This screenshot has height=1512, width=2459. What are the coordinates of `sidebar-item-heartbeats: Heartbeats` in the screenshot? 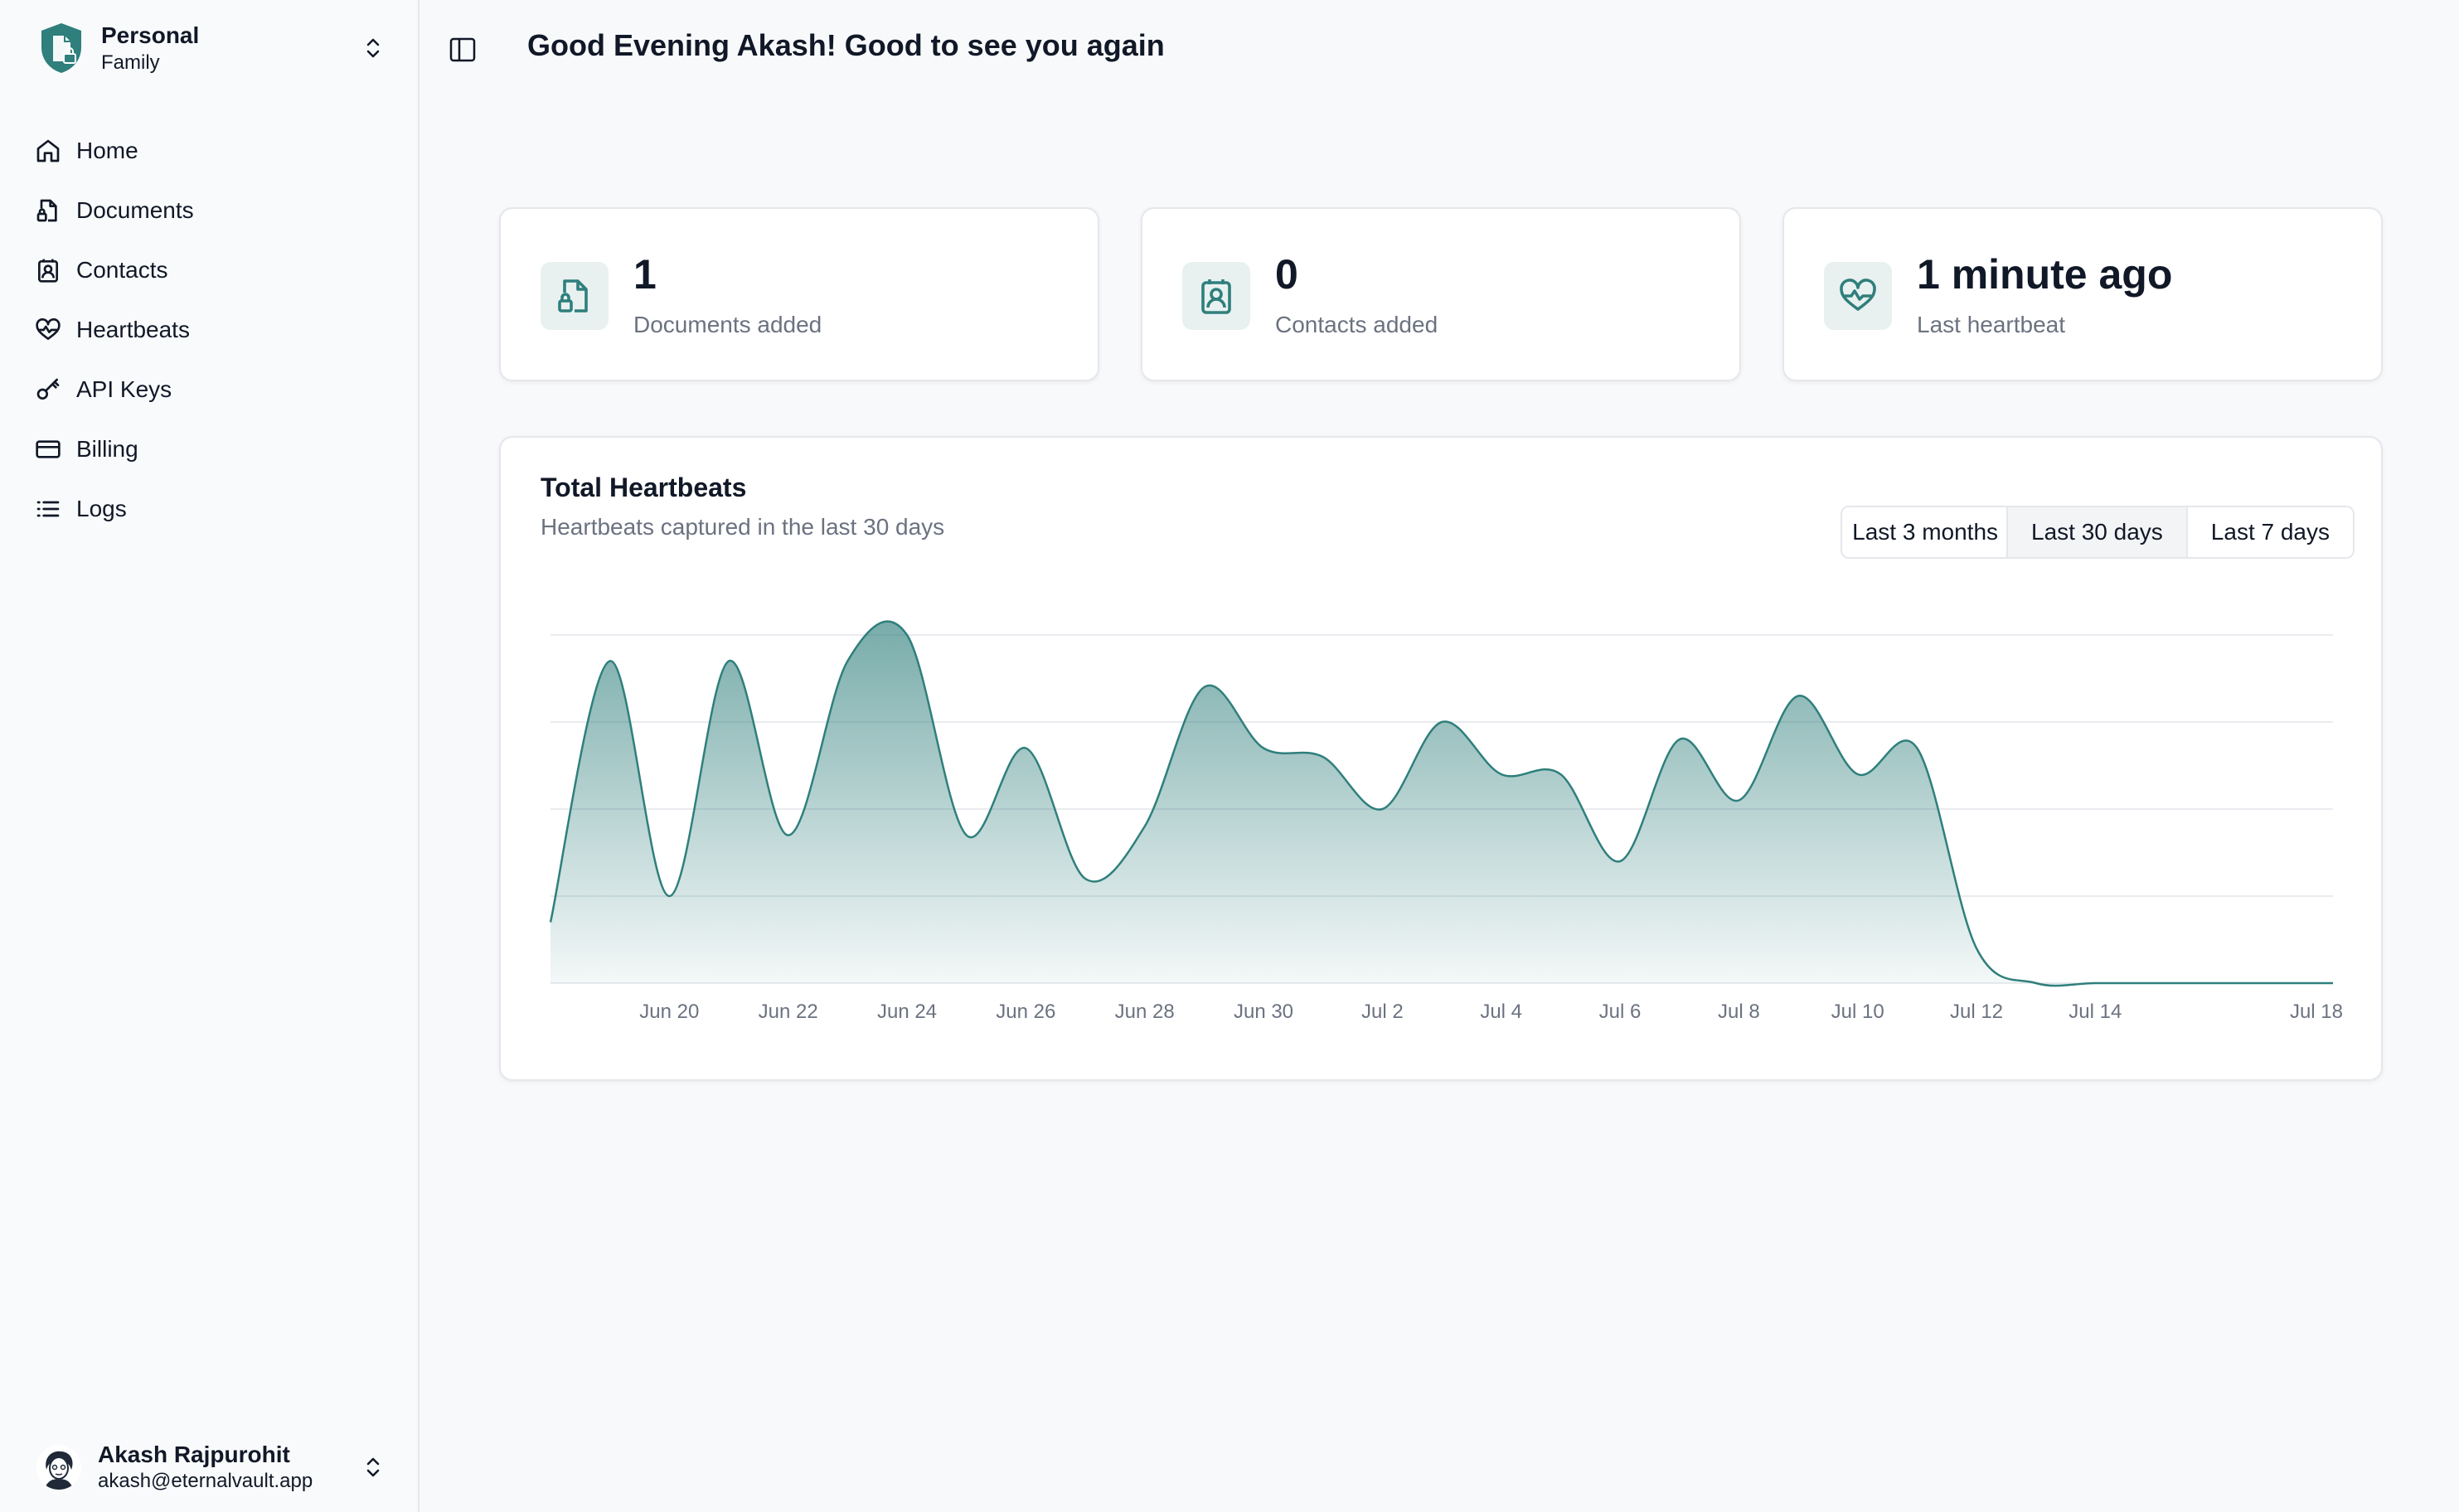 It's located at (210, 329).